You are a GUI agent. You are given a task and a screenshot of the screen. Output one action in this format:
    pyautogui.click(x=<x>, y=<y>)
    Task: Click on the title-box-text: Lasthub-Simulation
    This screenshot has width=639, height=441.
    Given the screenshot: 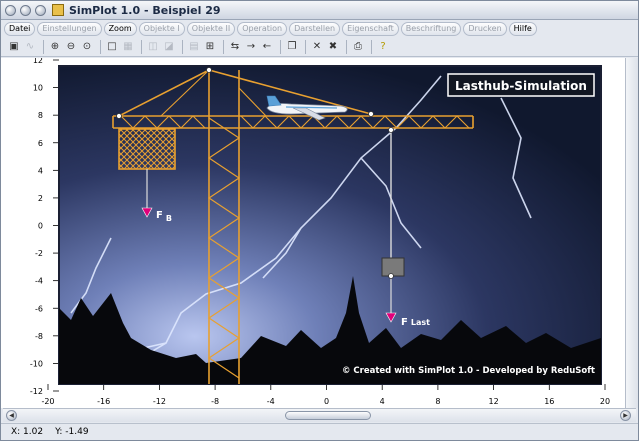 What is the action you would take?
    pyautogui.click(x=521, y=86)
    